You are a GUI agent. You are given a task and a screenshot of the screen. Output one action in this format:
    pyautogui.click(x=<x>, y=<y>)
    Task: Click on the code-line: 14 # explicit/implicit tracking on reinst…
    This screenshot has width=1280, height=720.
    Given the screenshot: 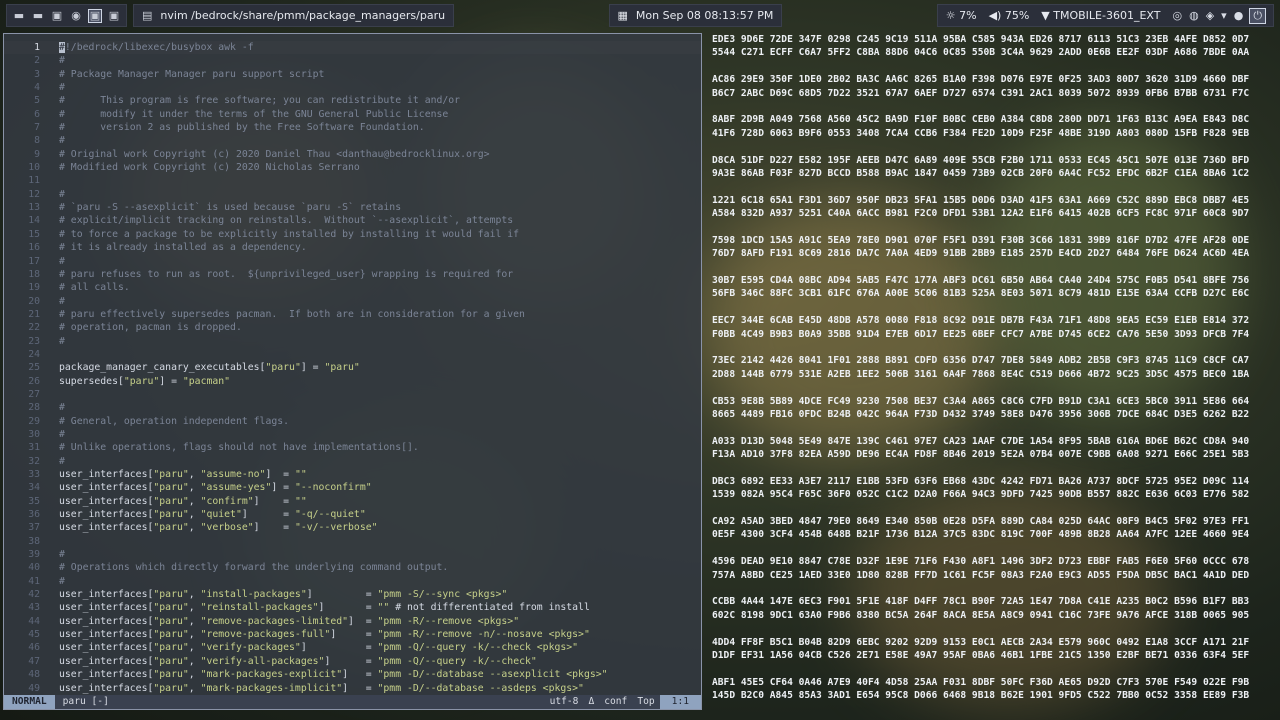 What is the action you would take?
    pyautogui.click(x=352, y=220)
    